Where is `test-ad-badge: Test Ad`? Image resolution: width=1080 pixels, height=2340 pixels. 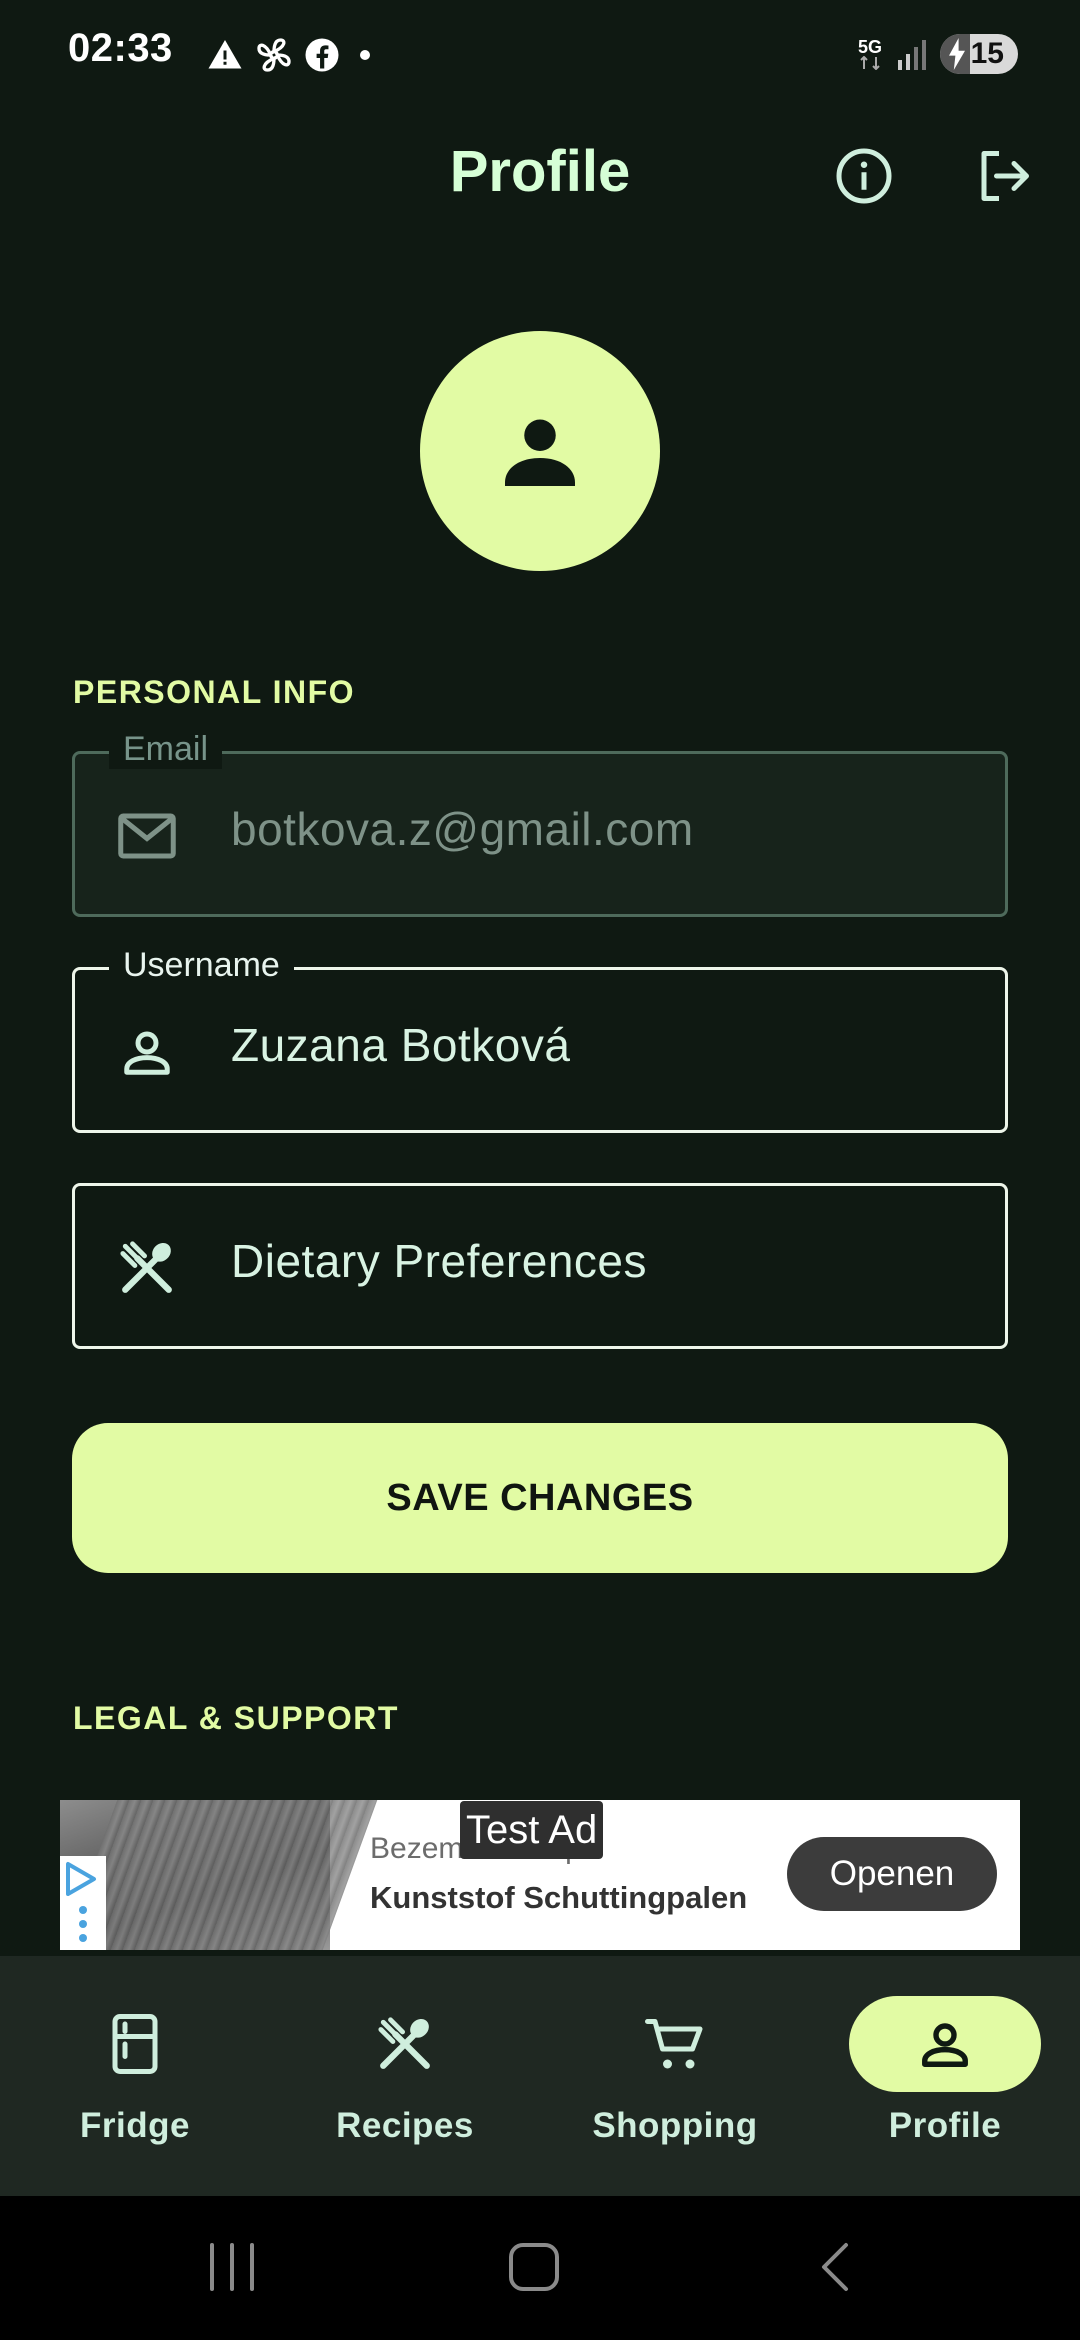
test-ad-badge: Test Ad is located at coordinates (532, 1830).